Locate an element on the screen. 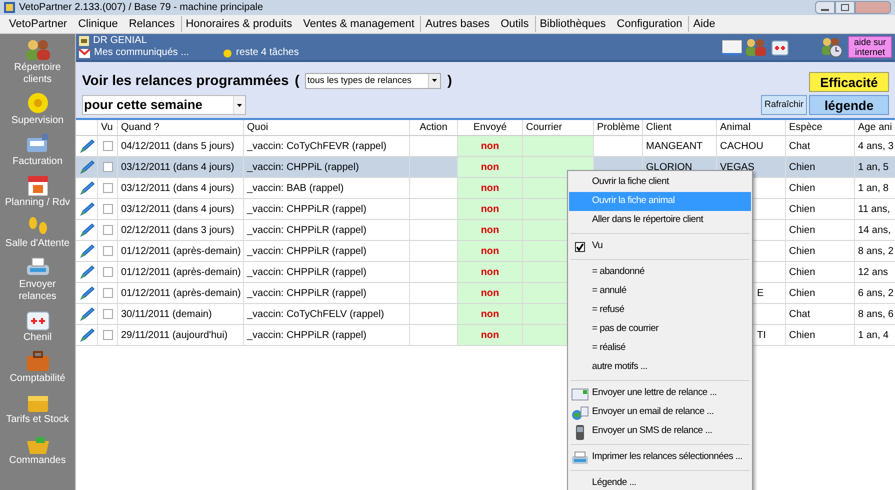 The image size is (895, 490). menu-item: Vu is located at coordinates (660, 246).